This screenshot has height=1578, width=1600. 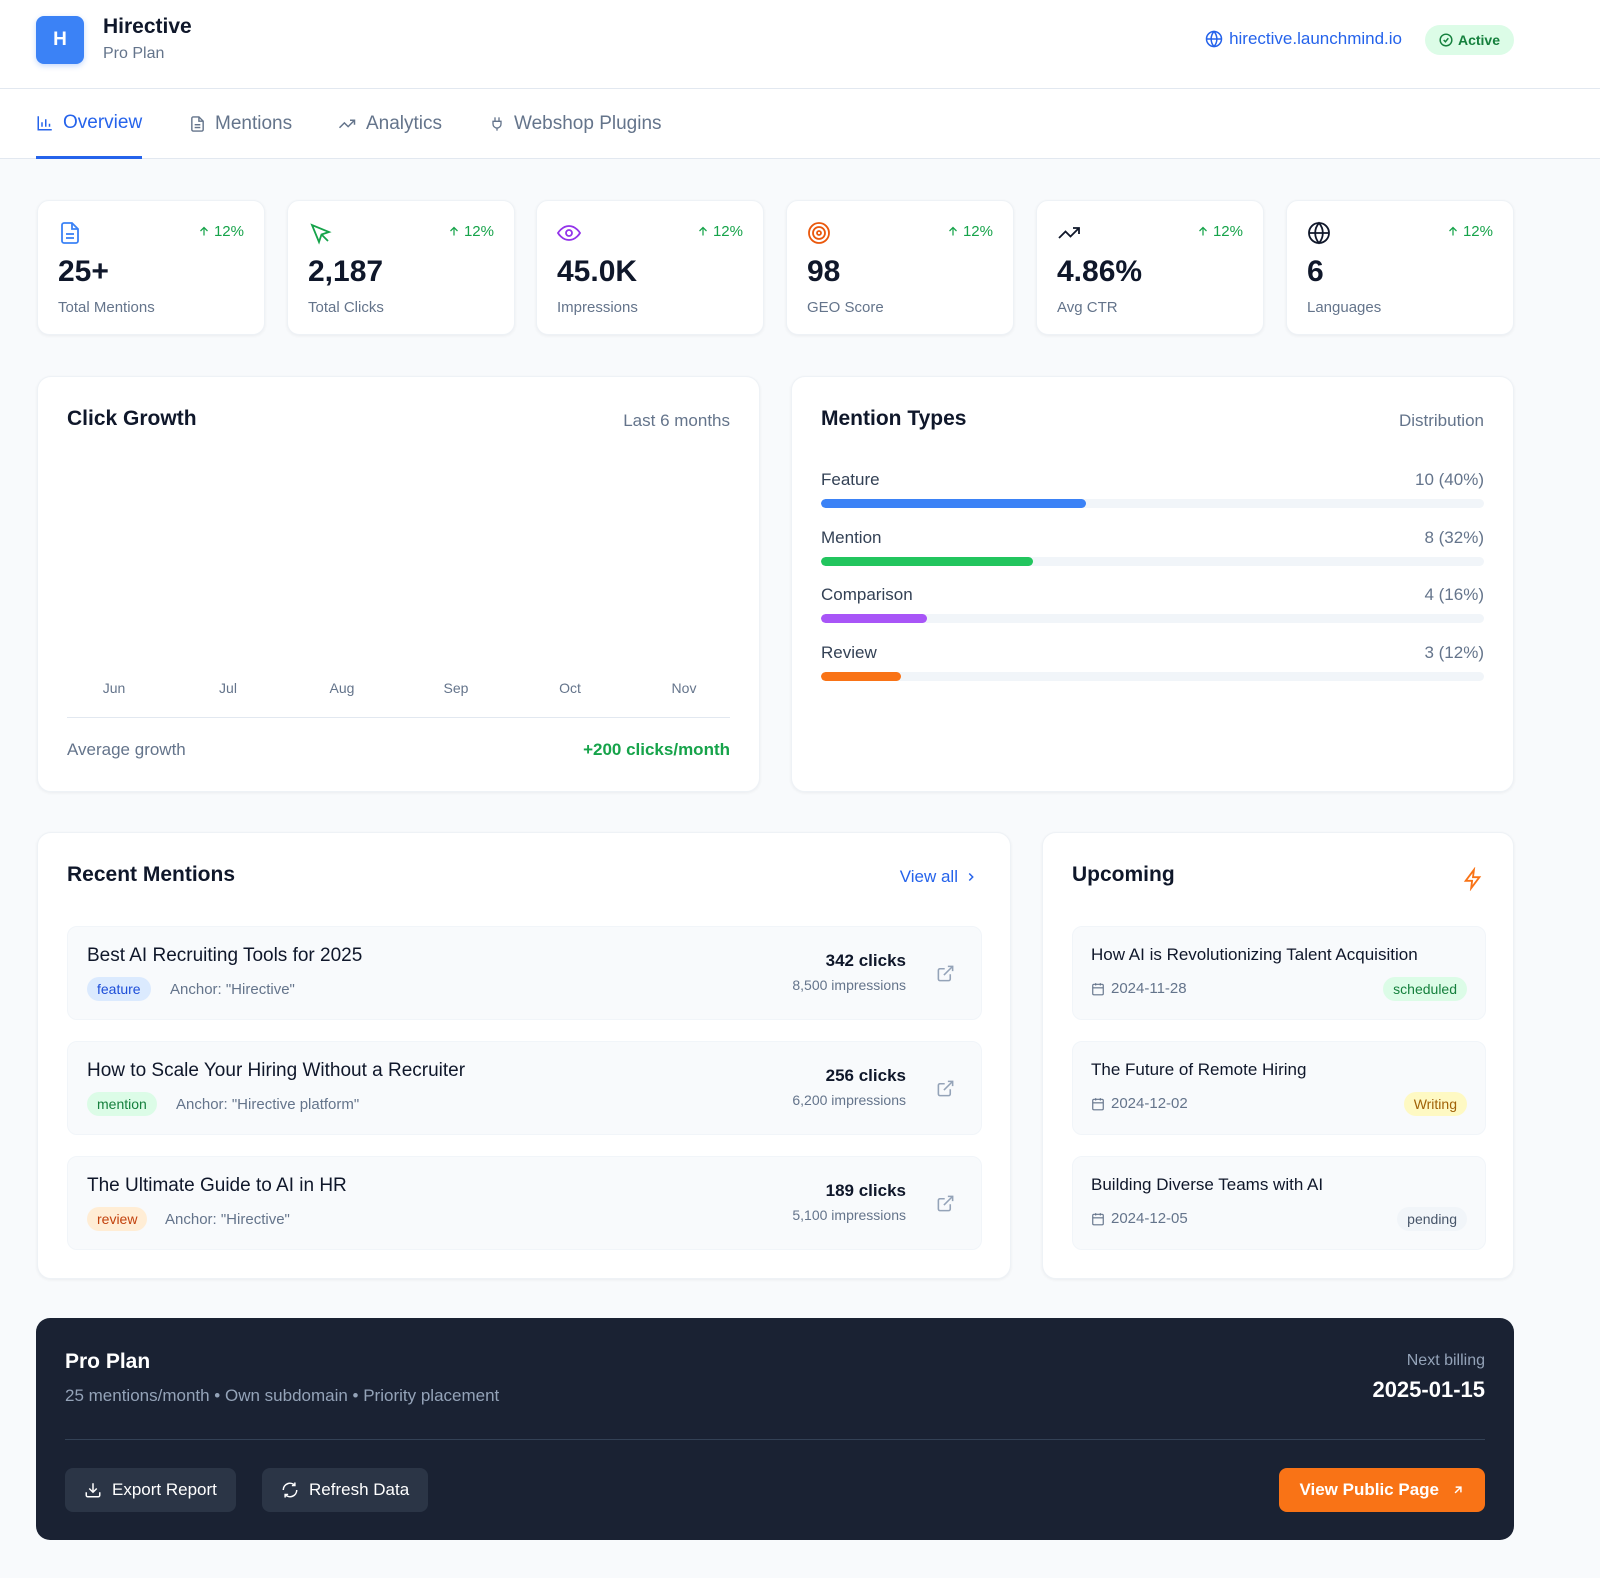 I want to click on mention-impressions: 6,200 impressions, so click(x=849, y=1100).